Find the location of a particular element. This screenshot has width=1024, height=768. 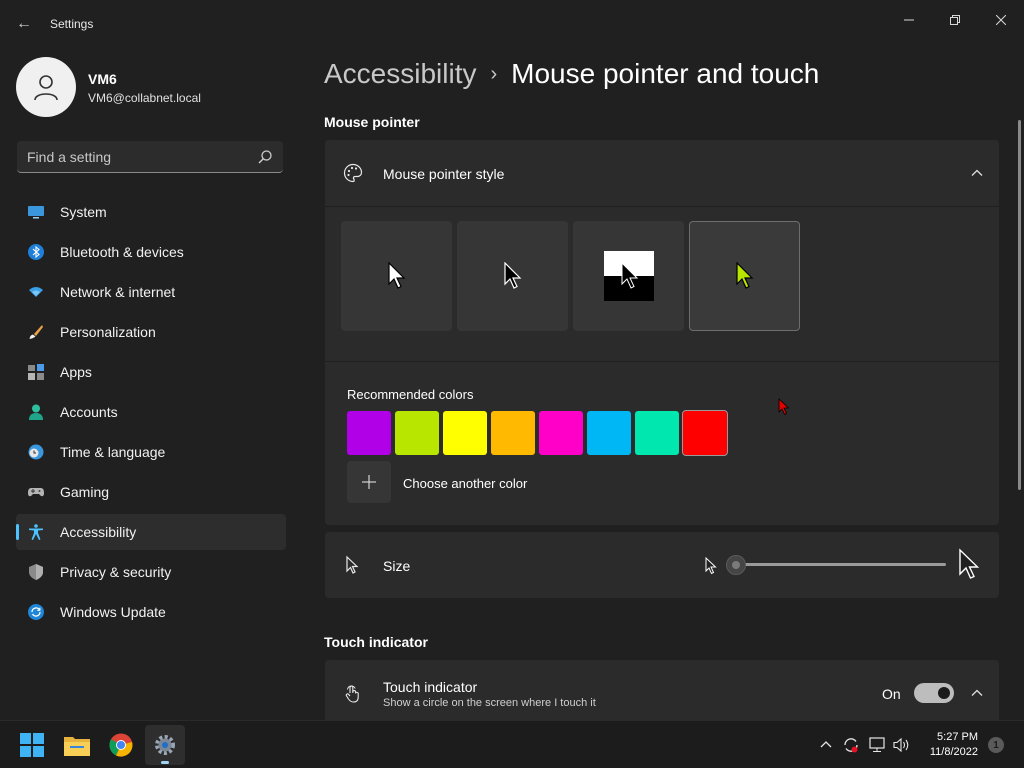

cursor-inverted-icon is located at coordinates (628, 276).